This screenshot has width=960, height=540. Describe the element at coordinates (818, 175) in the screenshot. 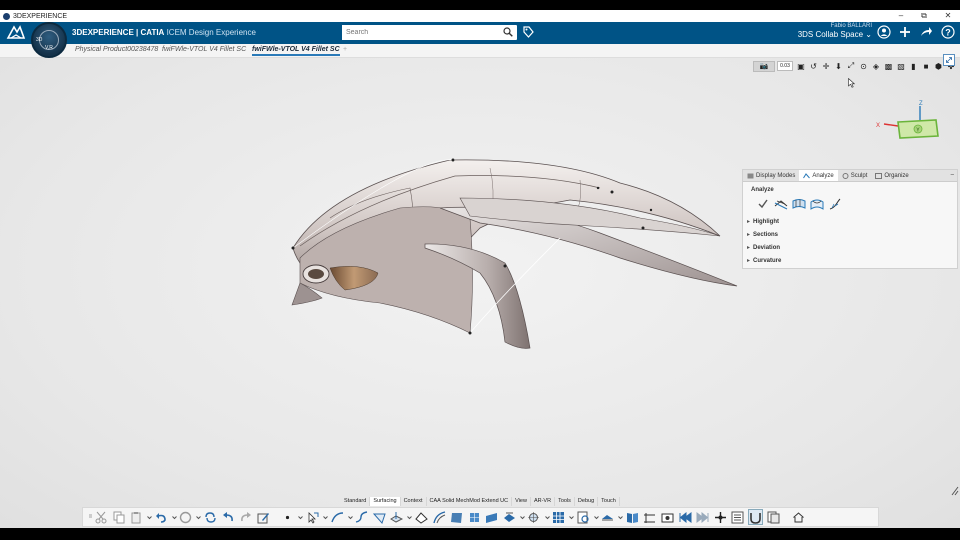

I see `tab-analyze: Analyze` at that location.